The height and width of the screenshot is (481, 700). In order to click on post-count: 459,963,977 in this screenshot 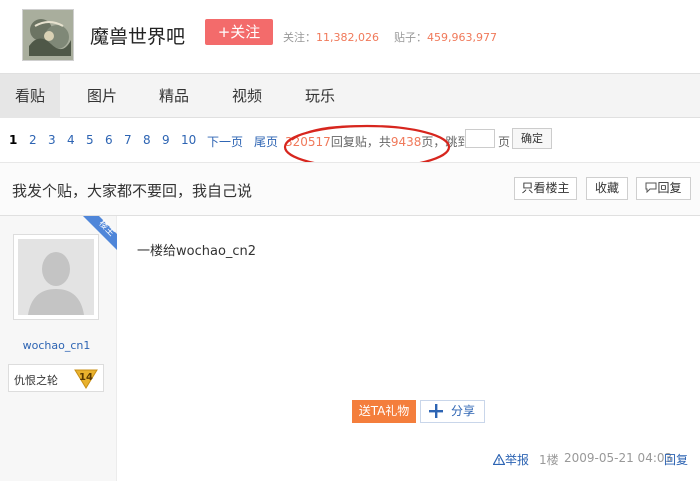, I will do `click(461, 37)`.